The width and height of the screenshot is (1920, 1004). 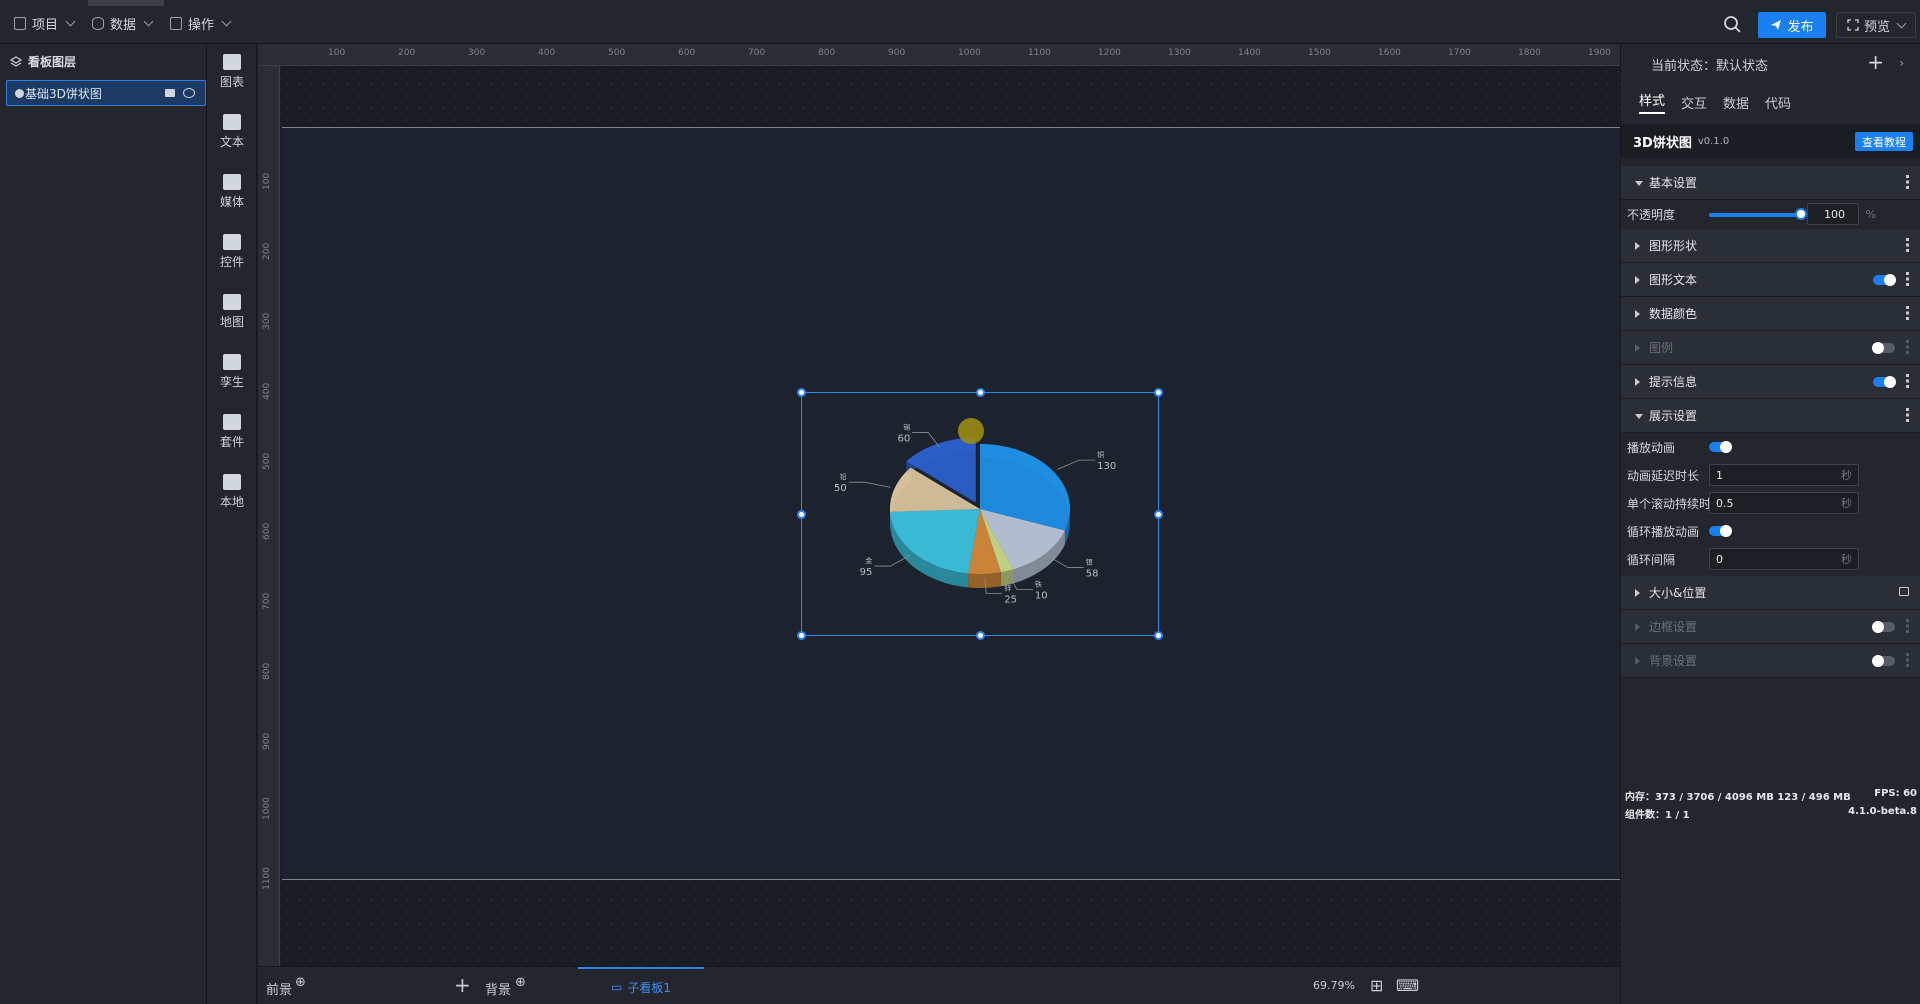 I want to click on tab-interaction: 交互, so click(x=1694, y=102).